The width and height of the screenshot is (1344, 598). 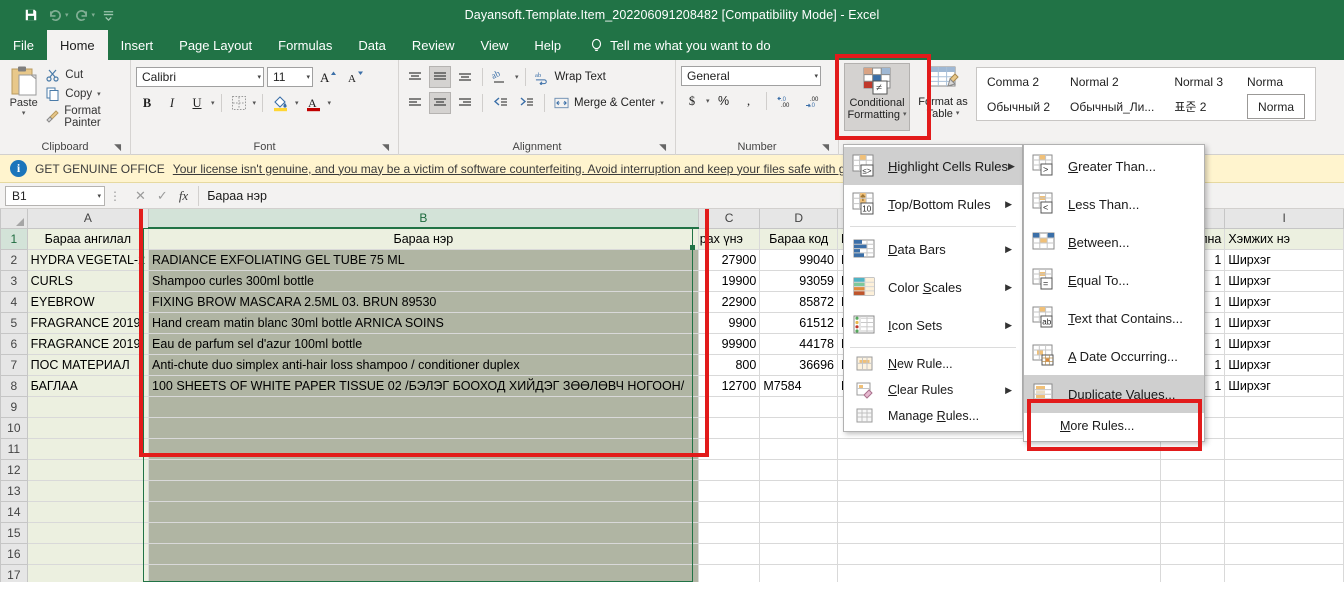 What do you see at coordinates (494, 45) in the screenshot?
I see `tab-view: View` at bounding box center [494, 45].